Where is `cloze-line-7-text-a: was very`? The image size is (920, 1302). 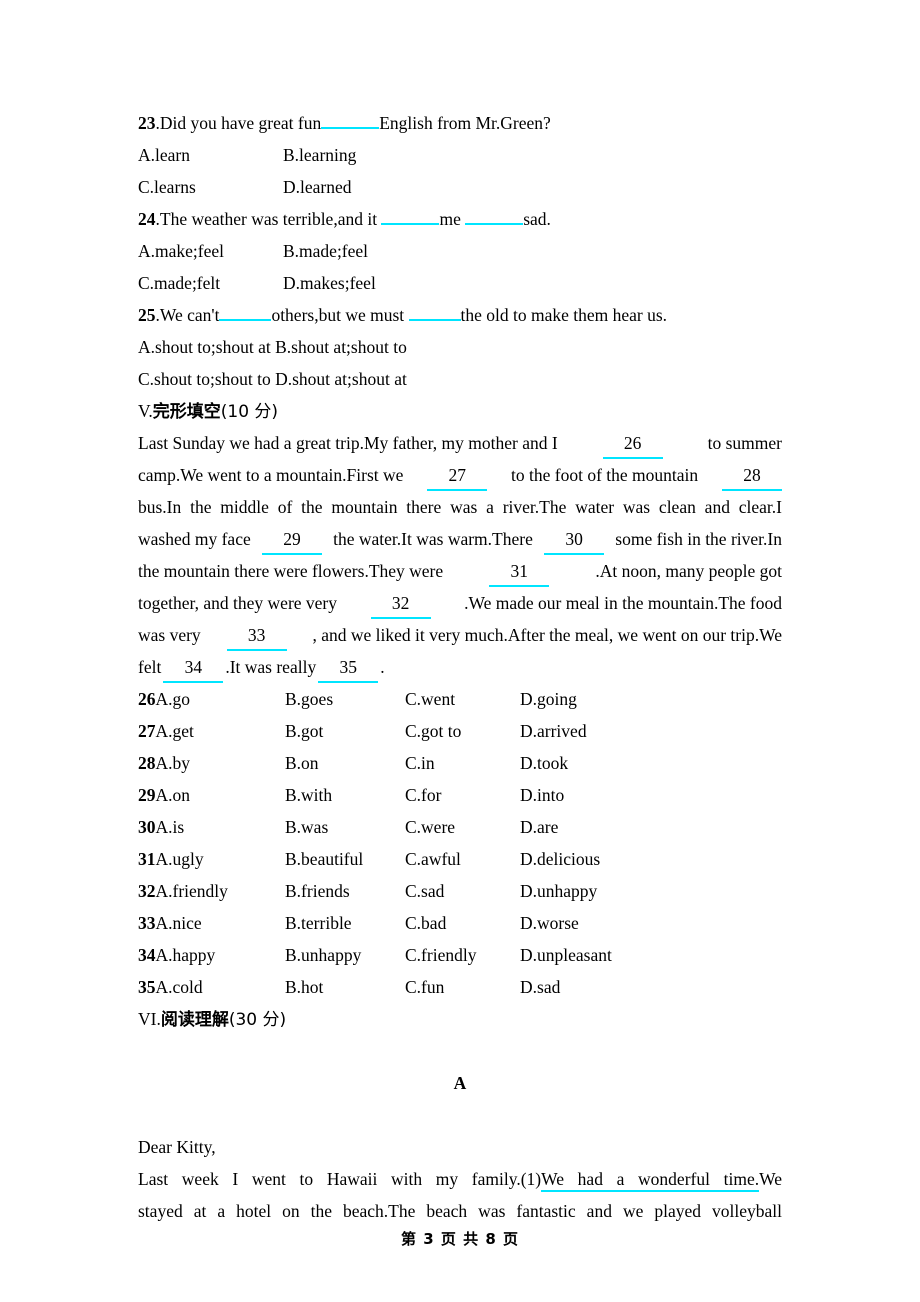 cloze-line-7-text-a: was very is located at coordinates (169, 635).